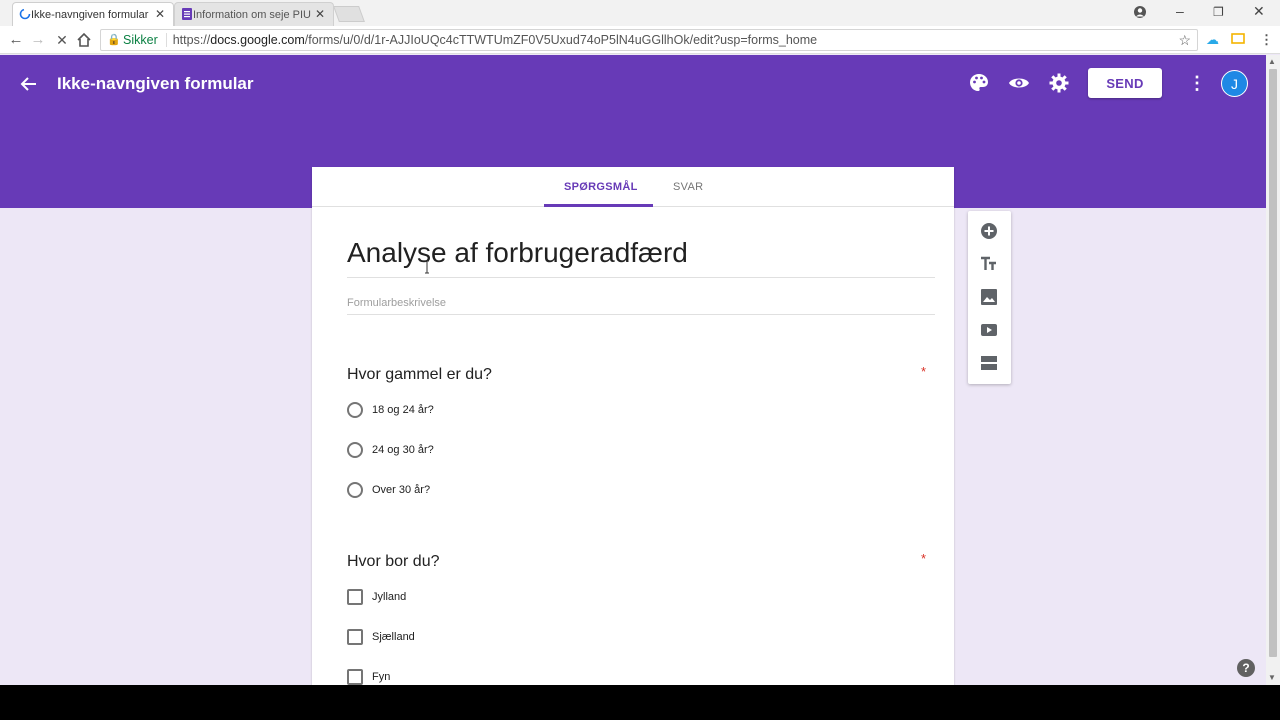  Describe the element at coordinates (393, 637) in the screenshot. I see `option-label: Sjælland` at that location.